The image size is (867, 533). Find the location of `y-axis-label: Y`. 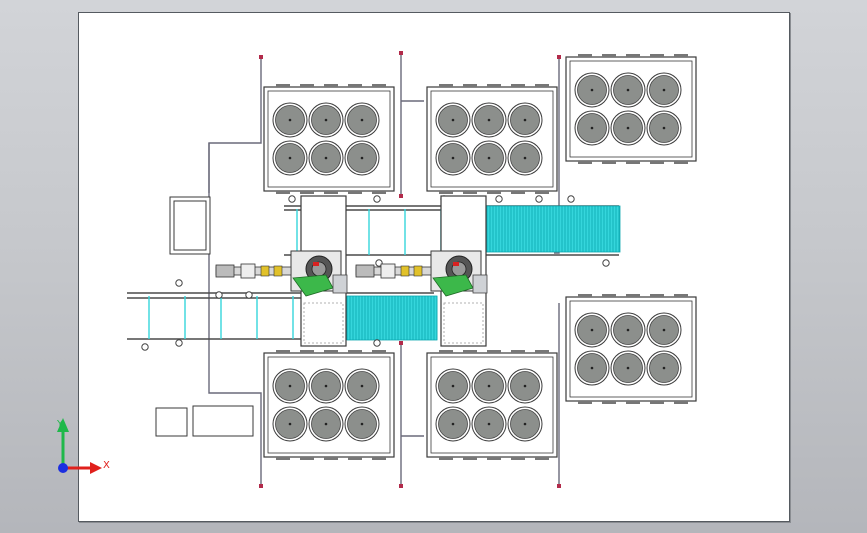

y-axis-label: Y is located at coordinates (60, 424).